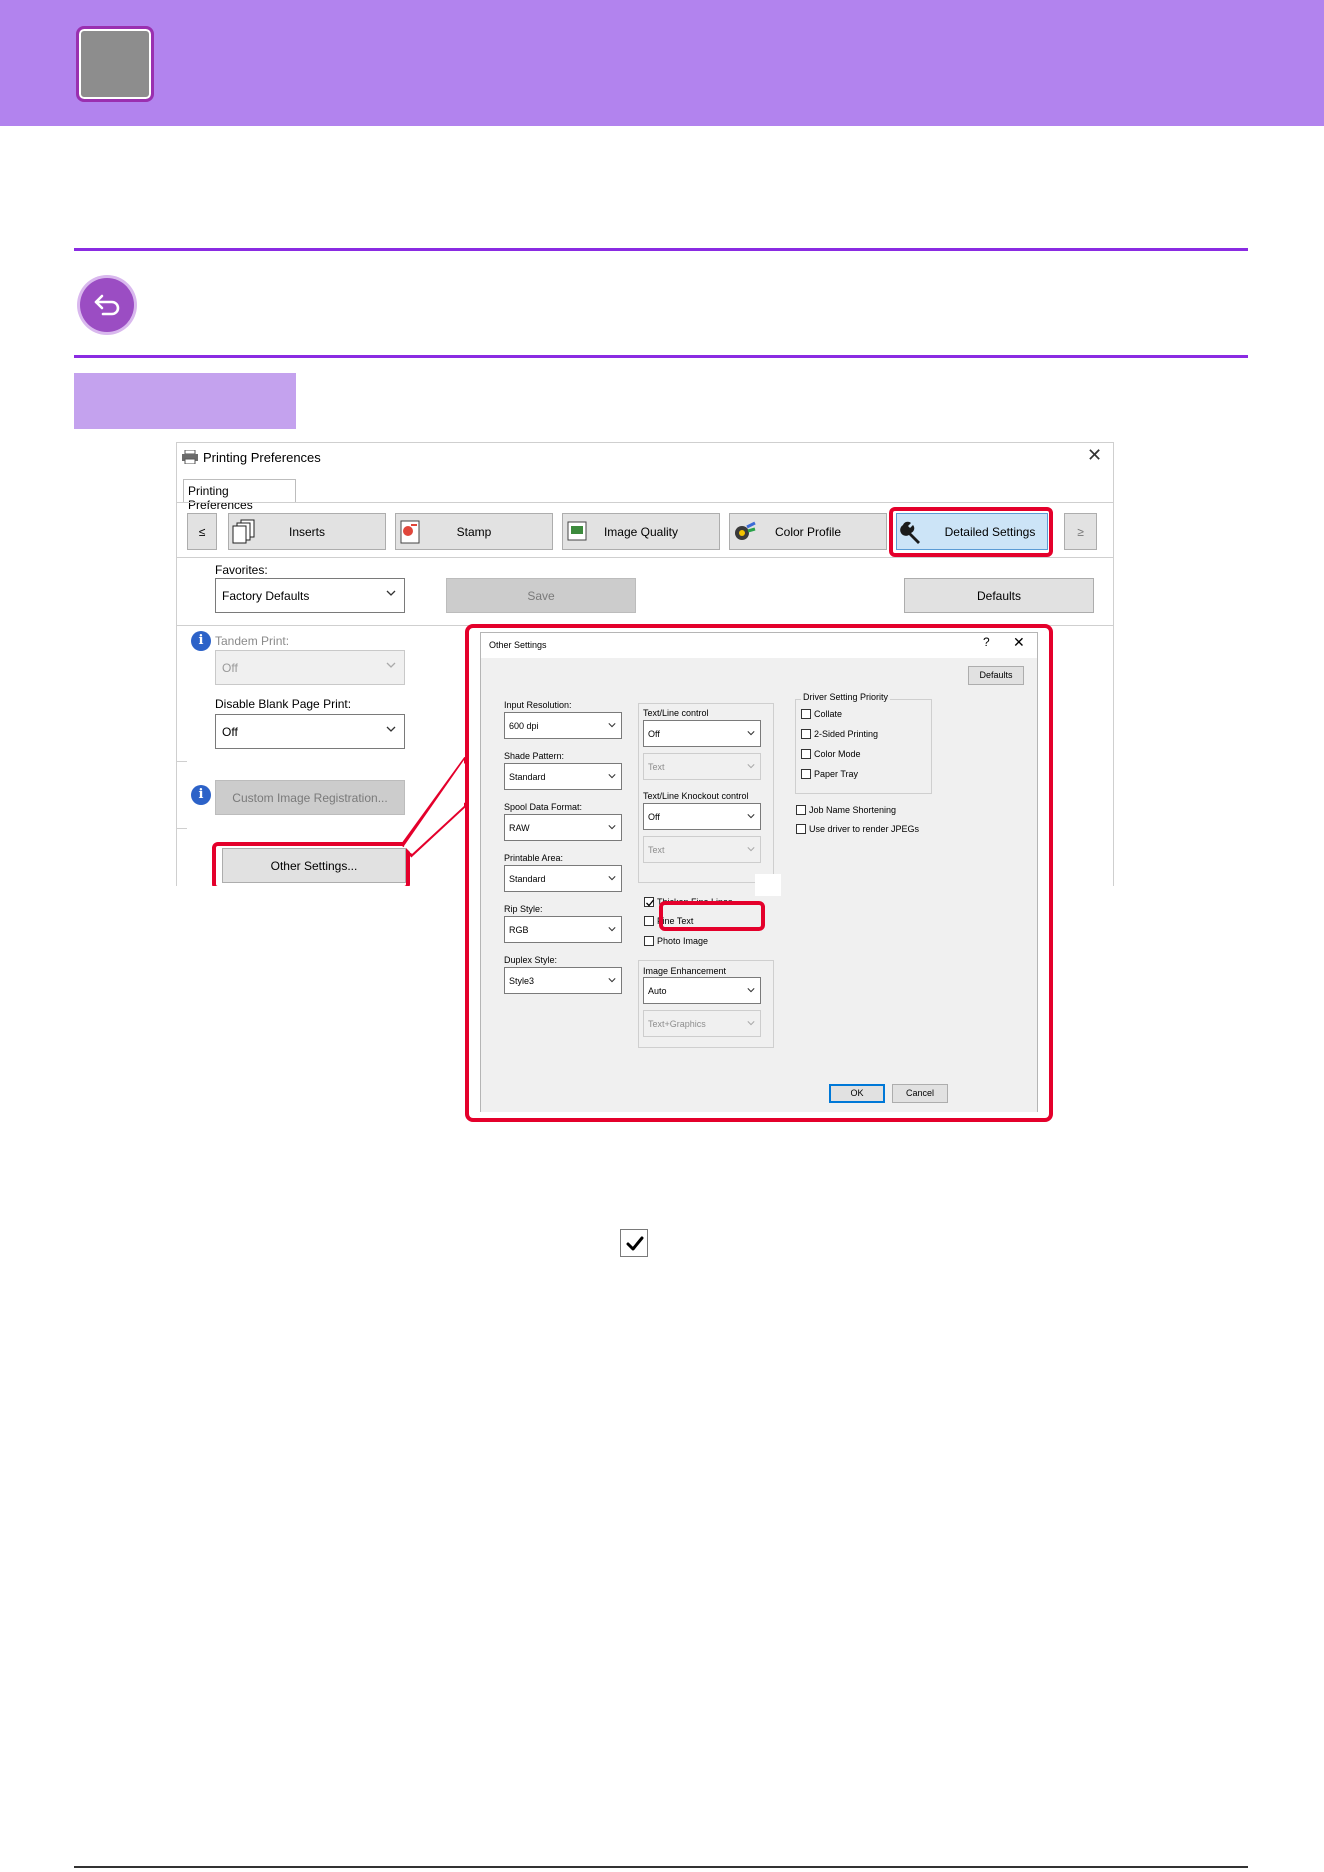 The width and height of the screenshot is (1324, 1872). What do you see at coordinates (853, 810) in the screenshot?
I see `checkbox-label: Job Name Shortening` at bounding box center [853, 810].